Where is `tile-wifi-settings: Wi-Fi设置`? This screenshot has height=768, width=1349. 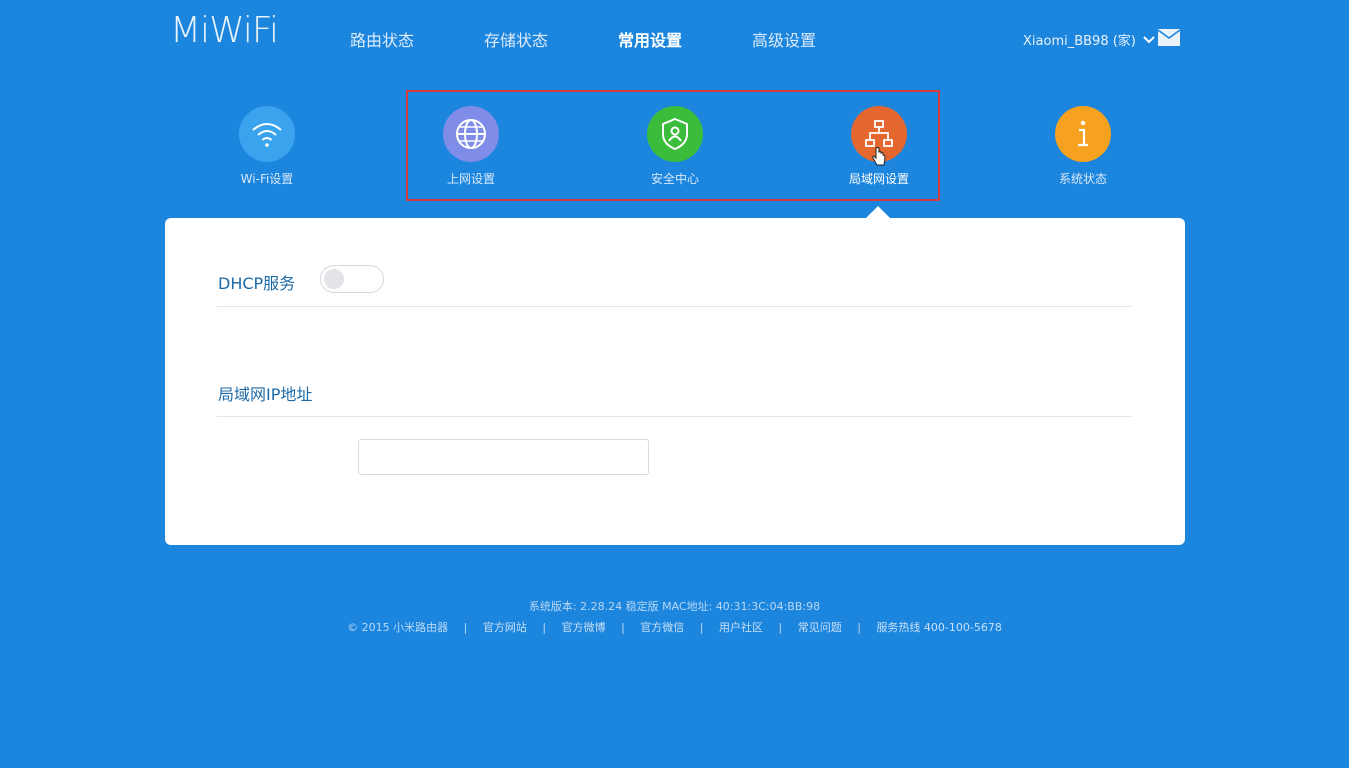
tile-wifi-settings: Wi-Fi设置 is located at coordinates (267, 146).